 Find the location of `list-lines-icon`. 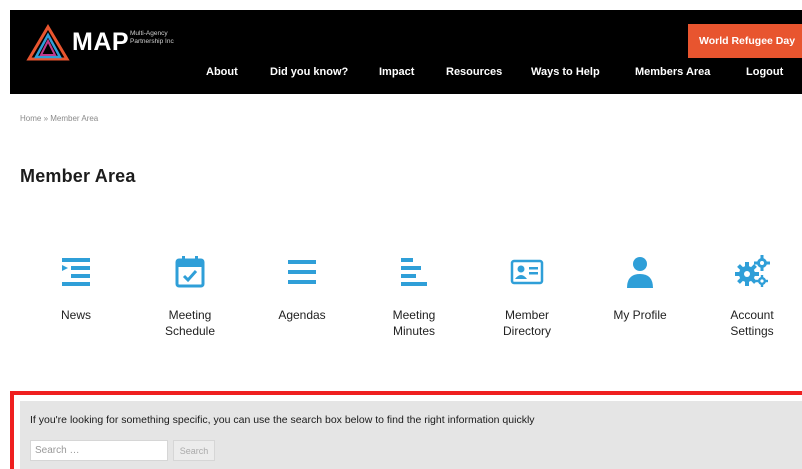

list-lines-icon is located at coordinates (302, 272).